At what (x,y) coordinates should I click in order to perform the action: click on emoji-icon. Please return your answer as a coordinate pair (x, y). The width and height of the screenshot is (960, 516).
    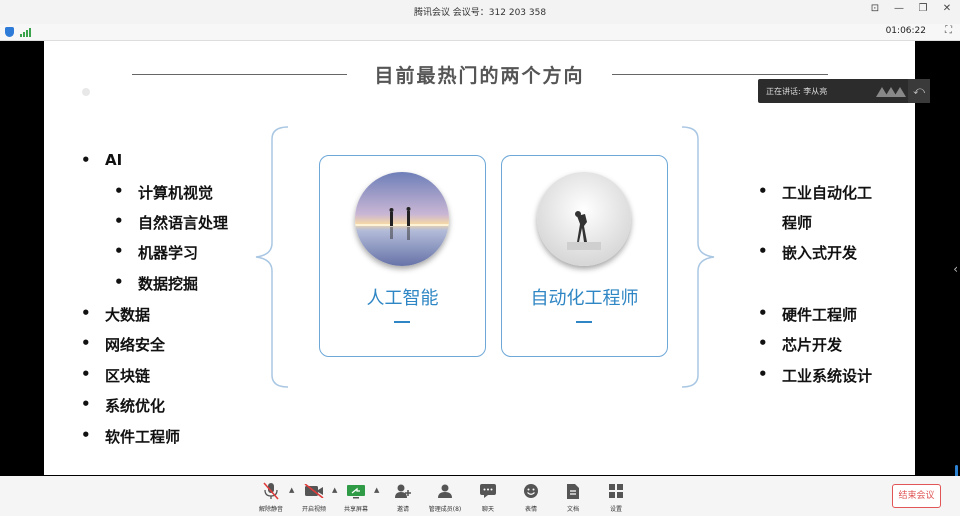
    Looking at the image, I should click on (531, 491).